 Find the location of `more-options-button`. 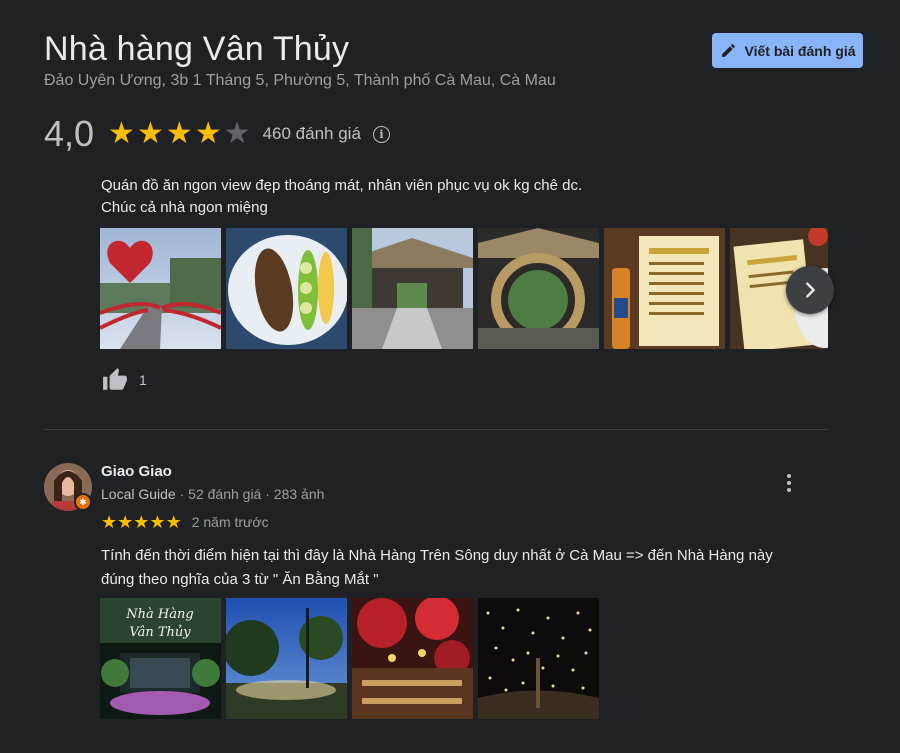

more-options-button is located at coordinates (789, 483).